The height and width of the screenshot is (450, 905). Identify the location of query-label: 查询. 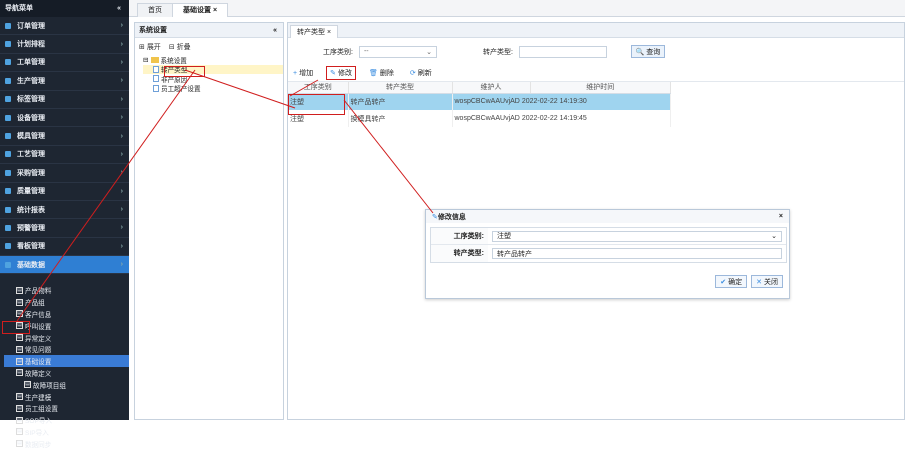
(653, 52).